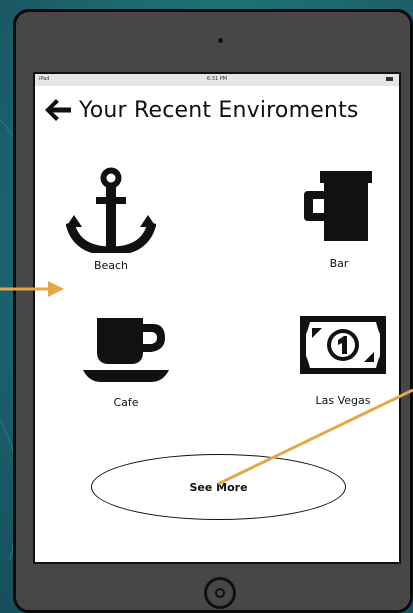  Describe the element at coordinates (338, 206) in the screenshot. I see `beer-mug-icon` at that location.